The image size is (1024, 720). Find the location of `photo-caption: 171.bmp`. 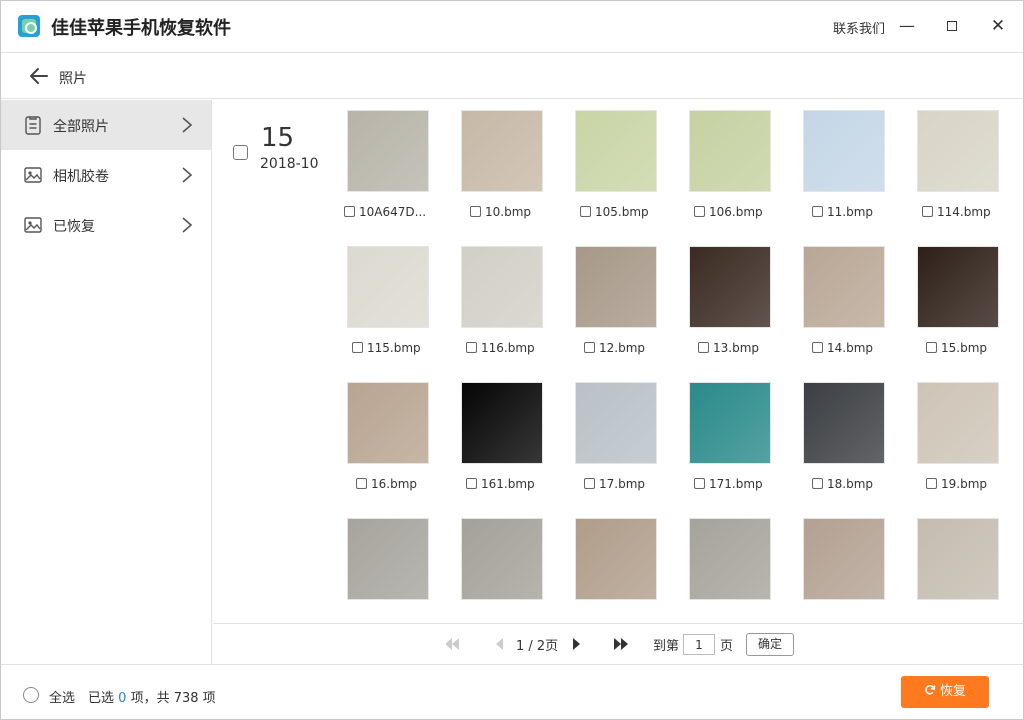

photo-caption: 171.bmp is located at coordinates (749, 484).